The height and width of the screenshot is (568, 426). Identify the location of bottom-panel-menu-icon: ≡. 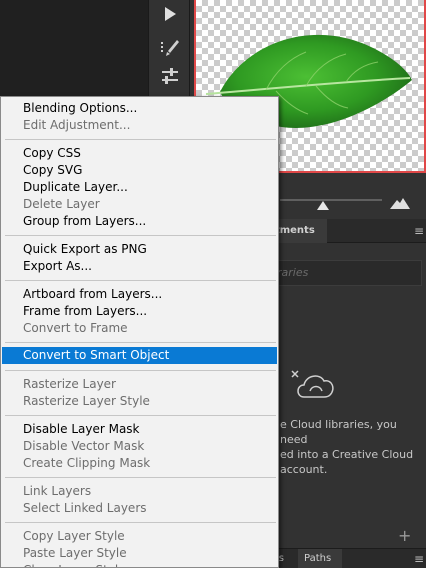
(419, 559).